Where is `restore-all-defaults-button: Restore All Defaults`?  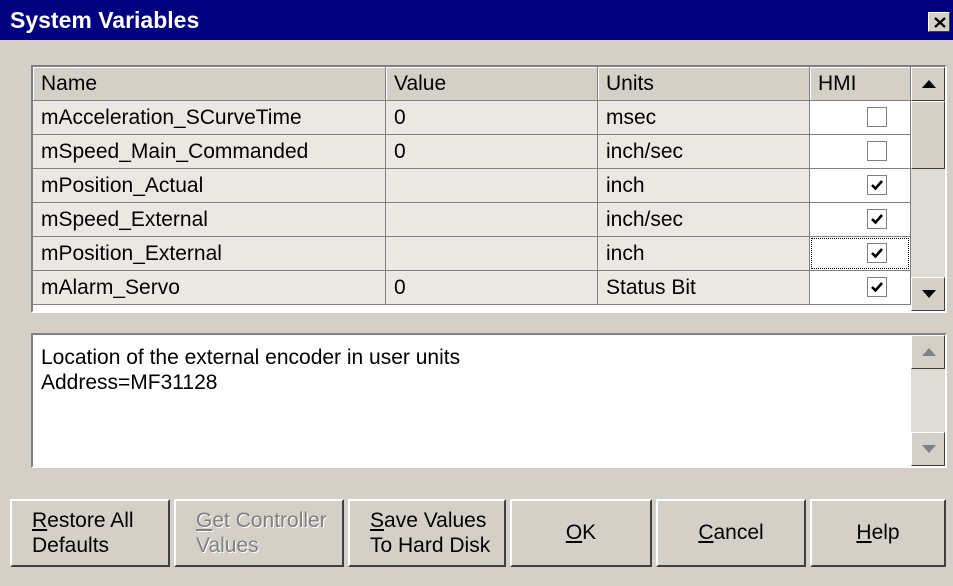
restore-all-defaults-button: Restore All Defaults is located at coordinates (90, 533).